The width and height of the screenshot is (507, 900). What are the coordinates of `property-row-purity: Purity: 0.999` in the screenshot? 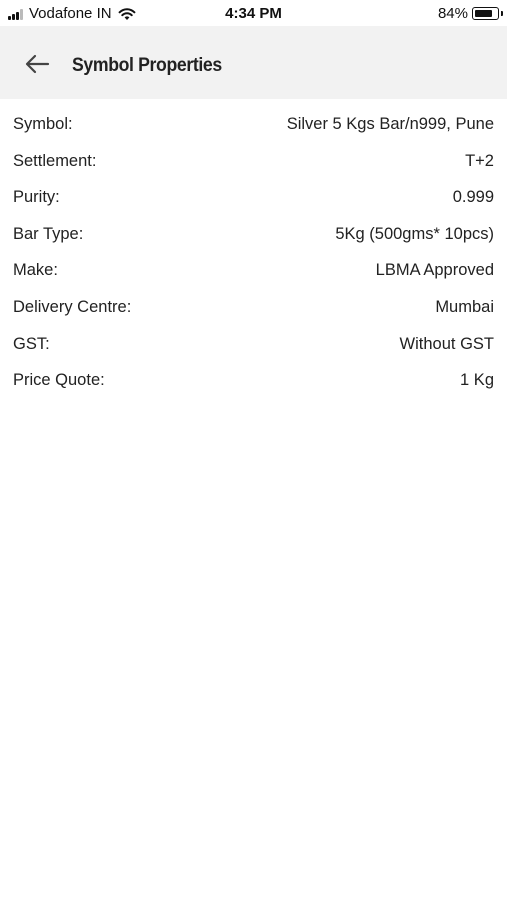 It's located at (253, 197).